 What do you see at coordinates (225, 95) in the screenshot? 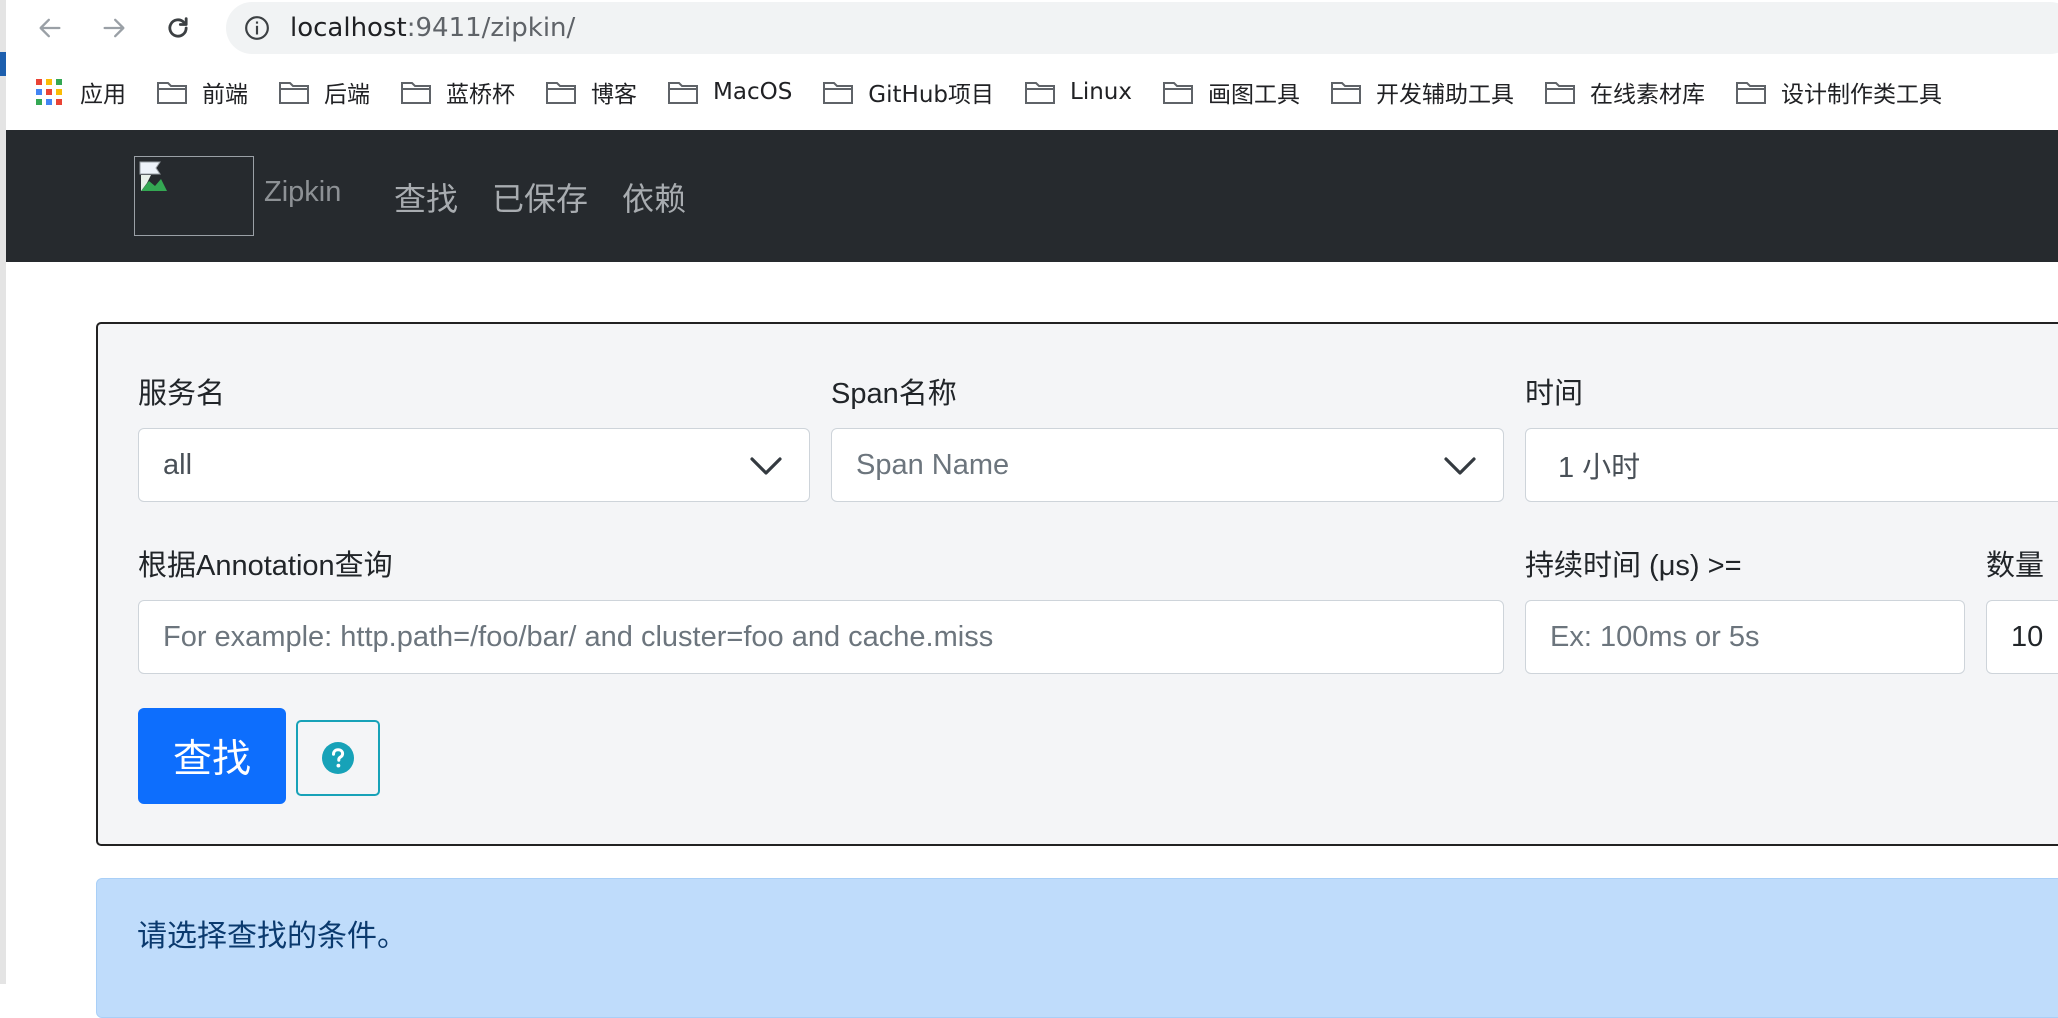
I see `bookmark-label: 前端` at bounding box center [225, 95].